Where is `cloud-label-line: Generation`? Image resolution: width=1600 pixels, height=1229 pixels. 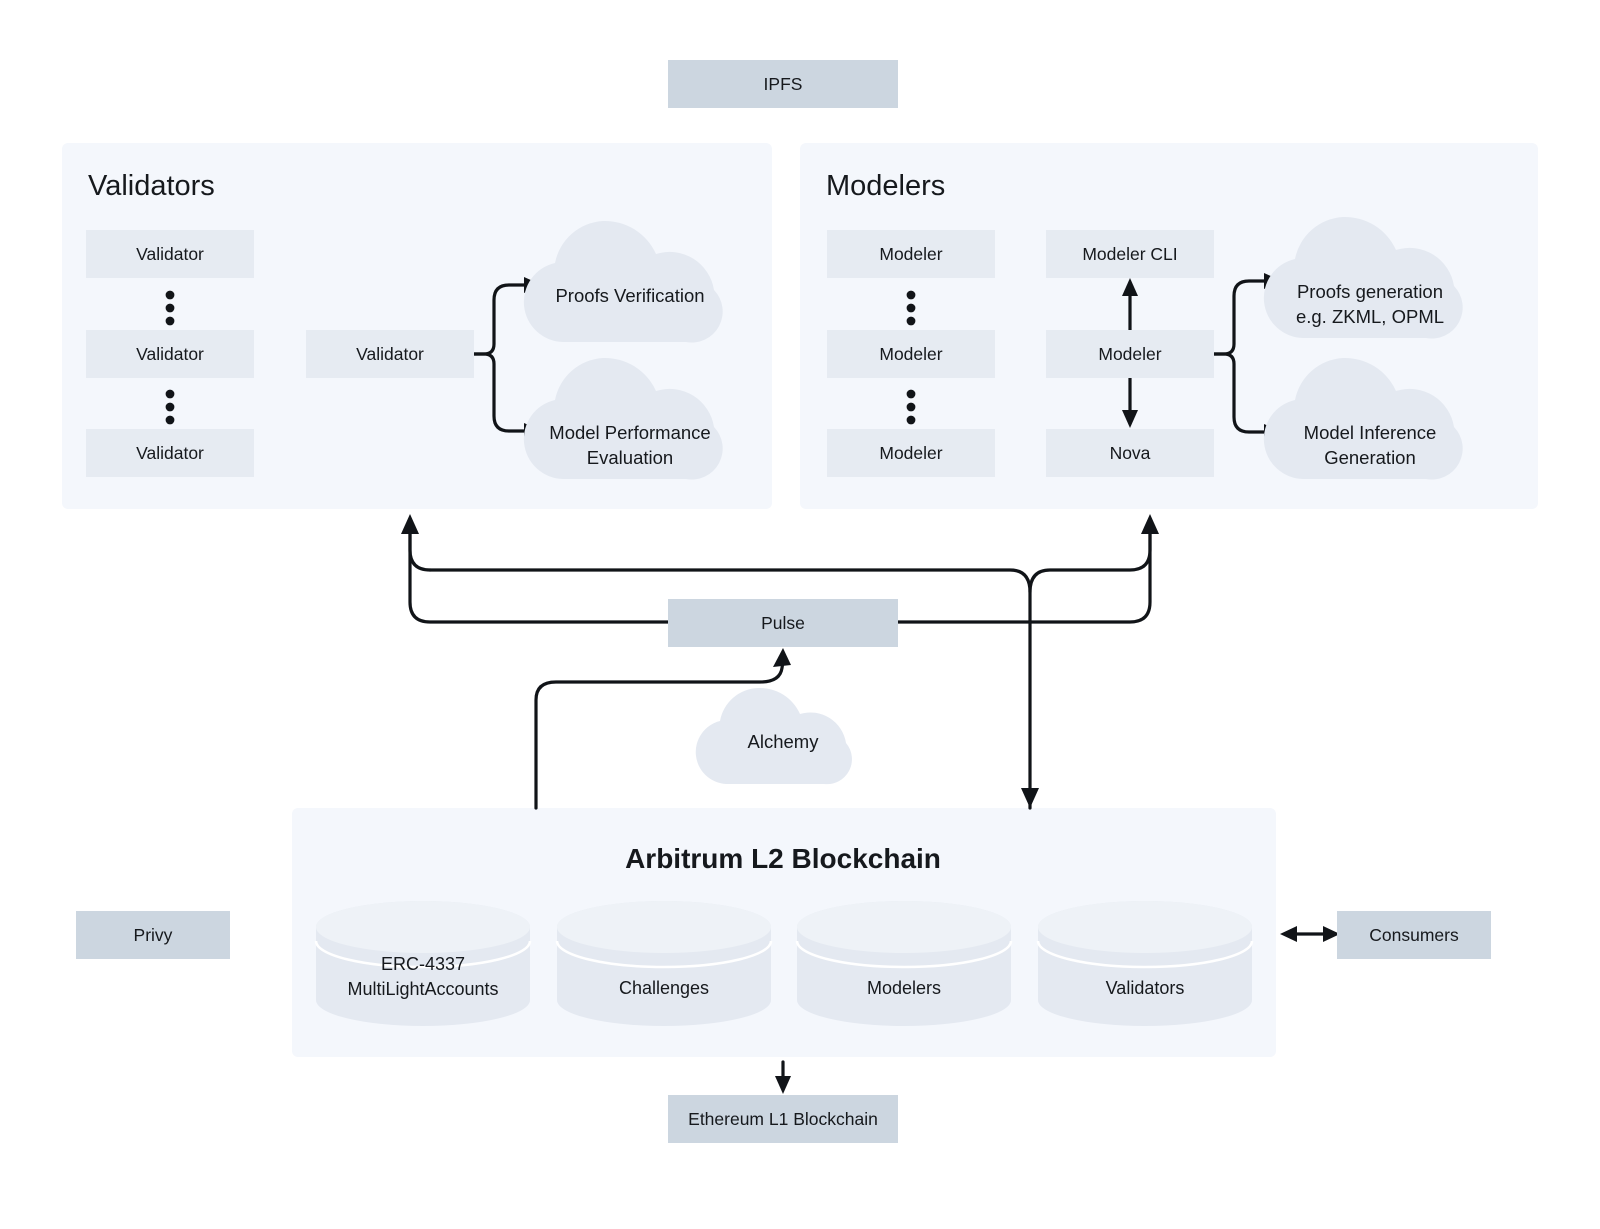
cloud-label-line: Generation is located at coordinates (1370, 457).